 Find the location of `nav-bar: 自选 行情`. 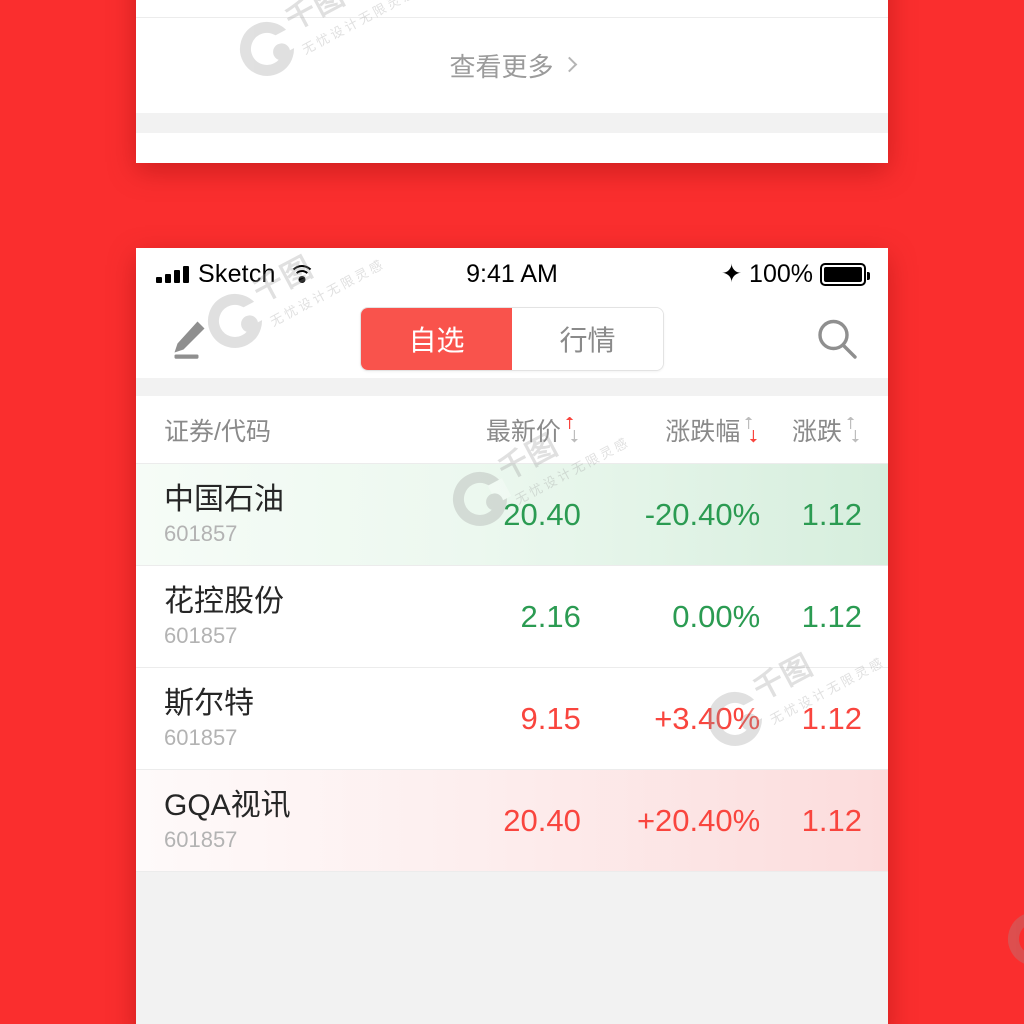

nav-bar: 自选 行情 is located at coordinates (512, 339).